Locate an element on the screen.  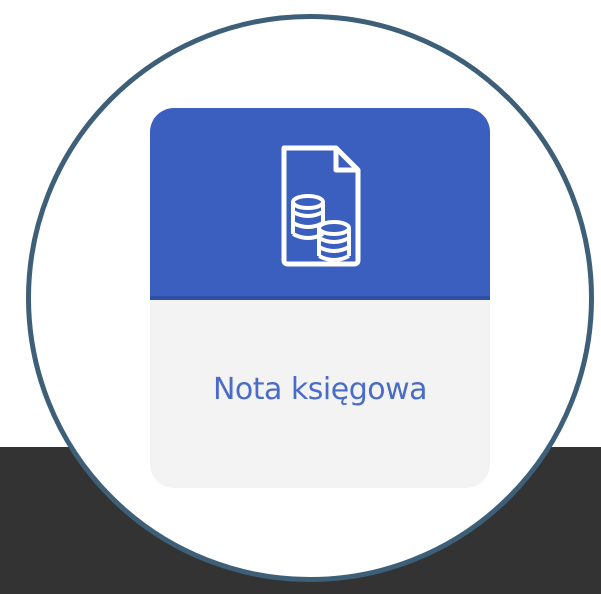
tile-label: Nota księgowa is located at coordinates (320, 389).